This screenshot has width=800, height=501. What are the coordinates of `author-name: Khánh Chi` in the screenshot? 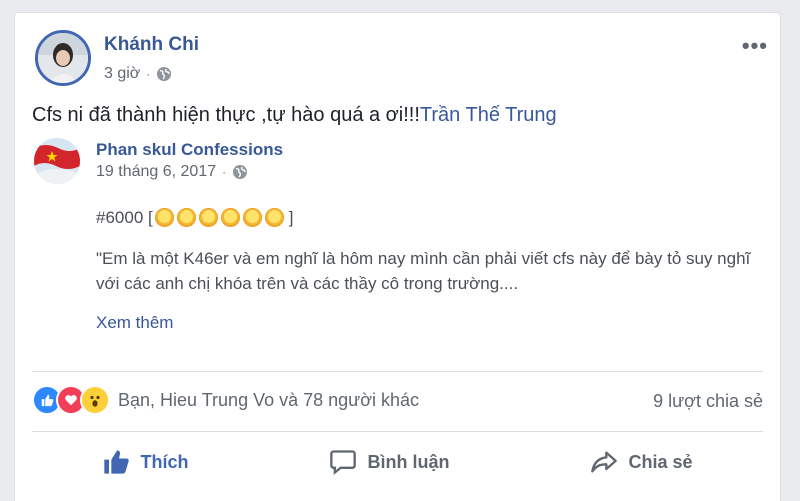 It's located at (151, 45).